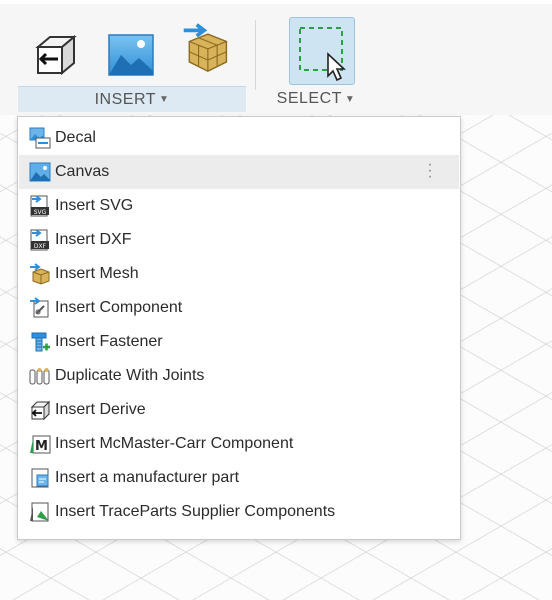 Image resolution: width=552 pixels, height=600 pixels. I want to click on insert-menu-button: INSERT ▼, so click(132, 99).